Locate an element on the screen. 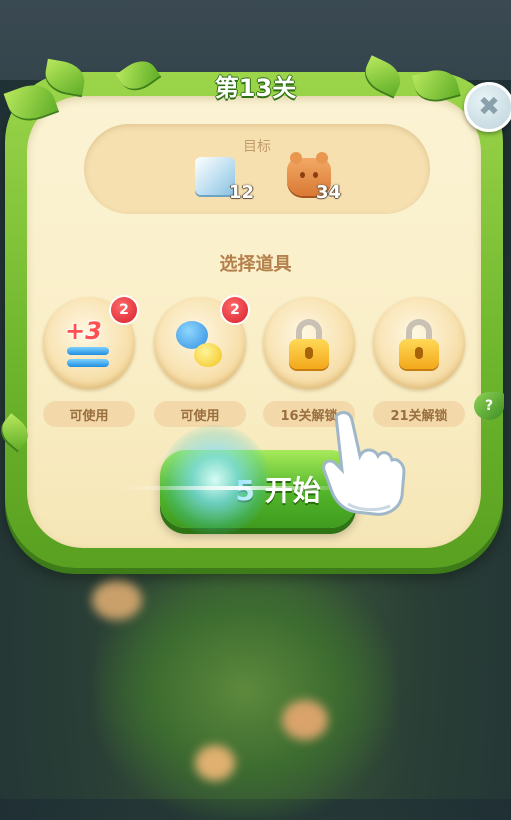 This screenshot has height=820, width=511. question-icon: ? is located at coordinates (489, 406).